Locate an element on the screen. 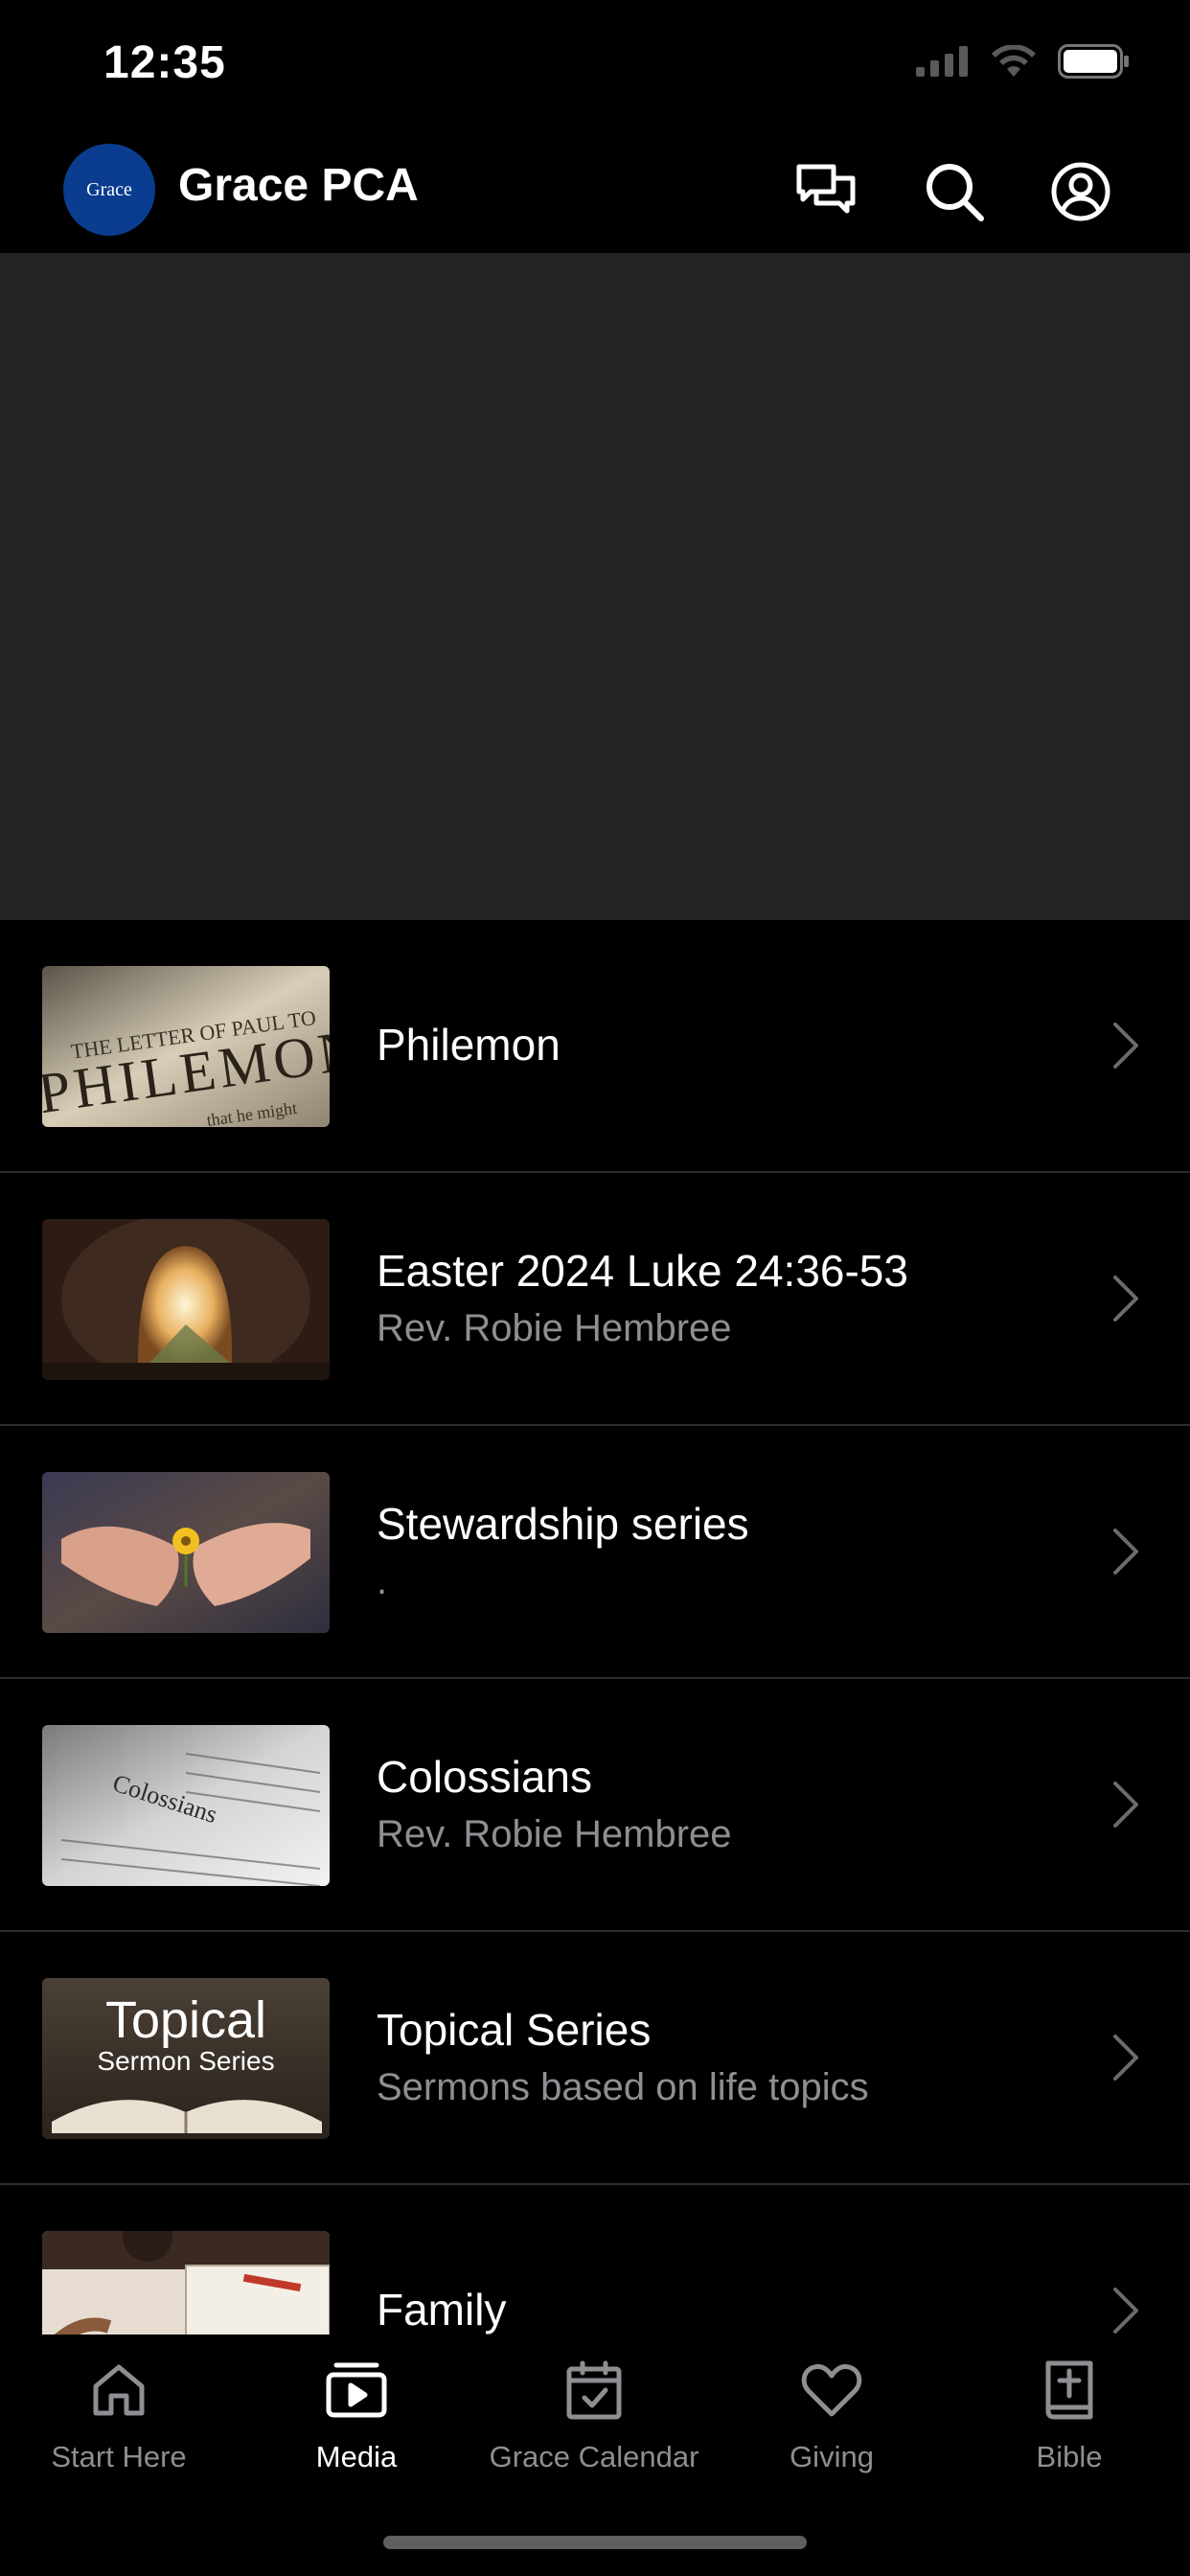 The height and width of the screenshot is (2576, 1190). list-item-title: Family is located at coordinates (442, 2309).